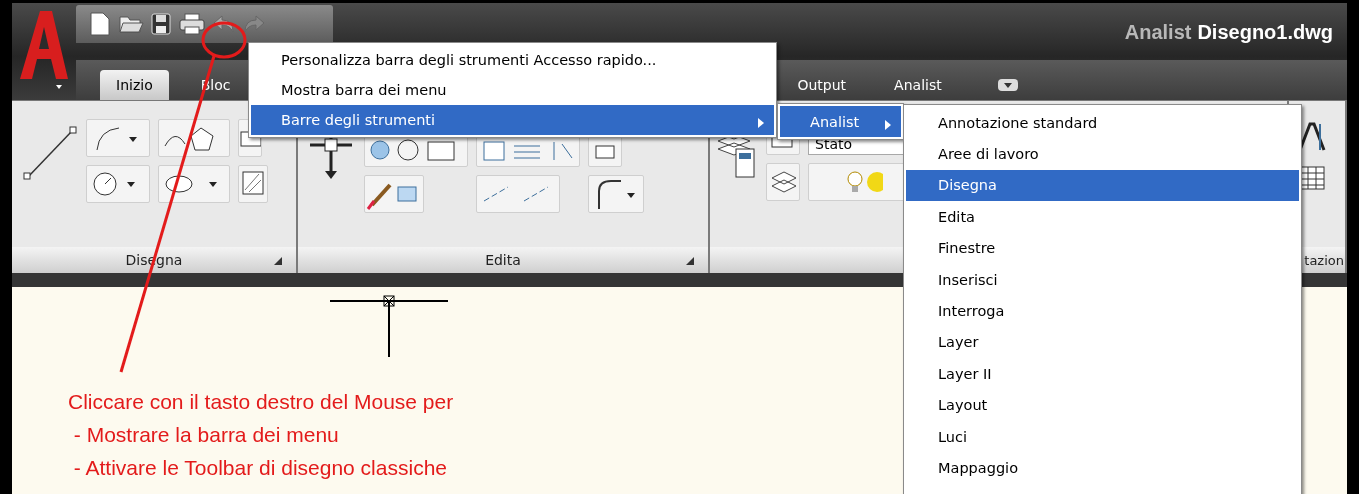  What do you see at coordinates (161, 24) in the screenshot?
I see `save-icon` at bounding box center [161, 24].